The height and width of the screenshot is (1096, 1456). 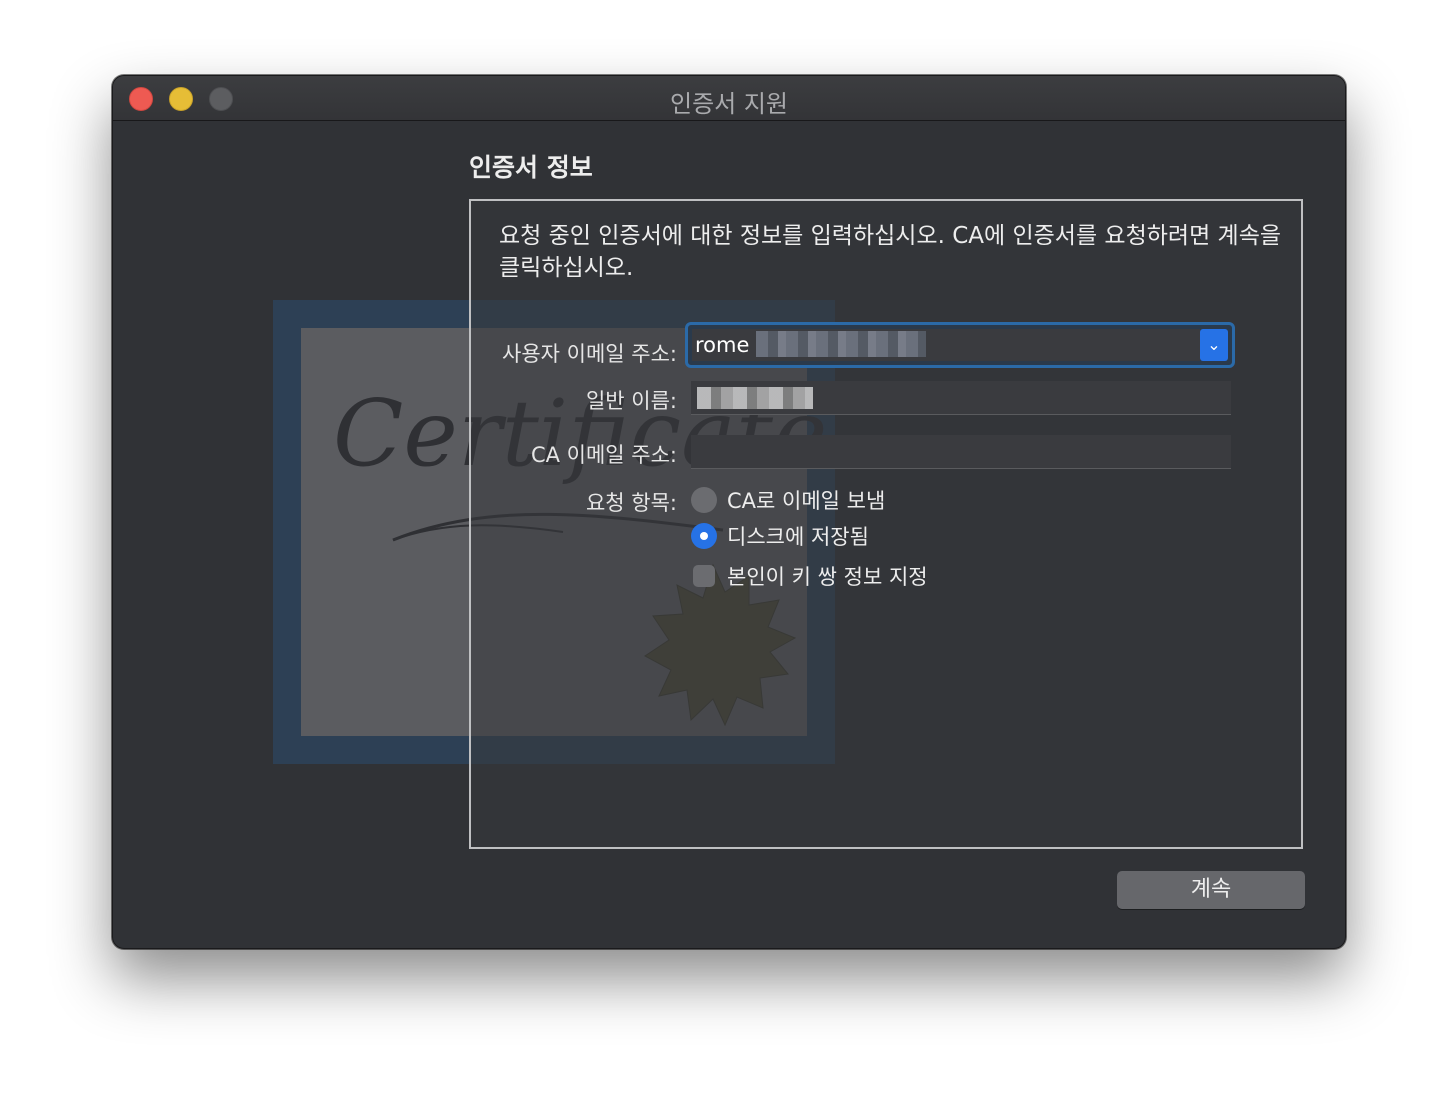 I want to click on user-email-input: rome, so click(x=946, y=345).